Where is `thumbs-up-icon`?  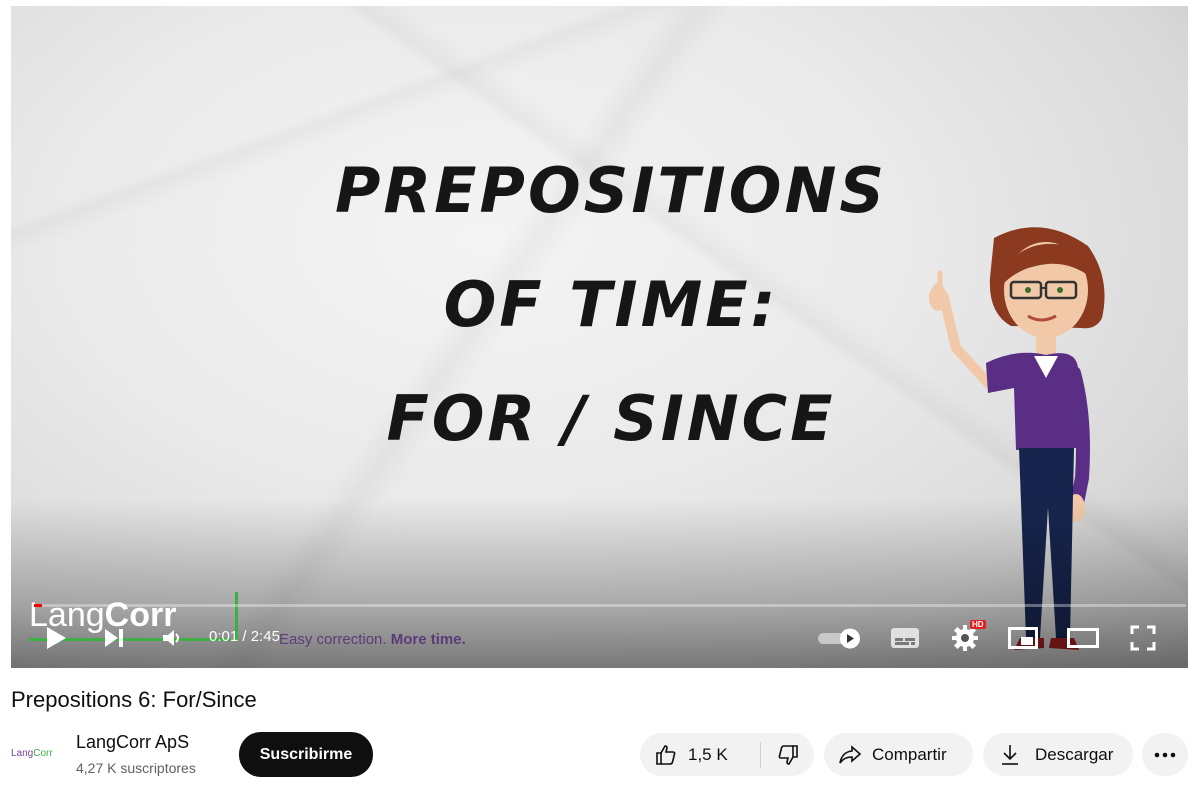
thumbs-up-icon is located at coordinates (666, 754).